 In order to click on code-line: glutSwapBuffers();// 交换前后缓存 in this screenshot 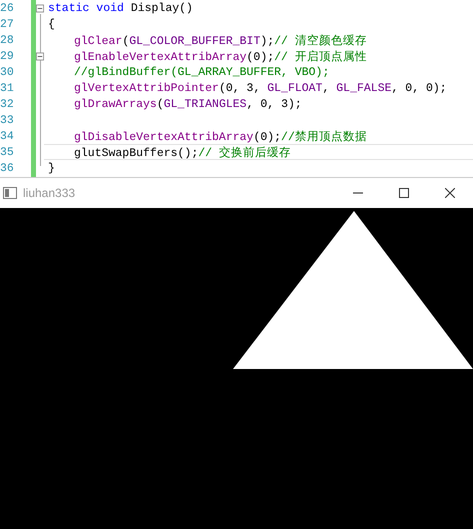, I will do `click(182, 152)`.